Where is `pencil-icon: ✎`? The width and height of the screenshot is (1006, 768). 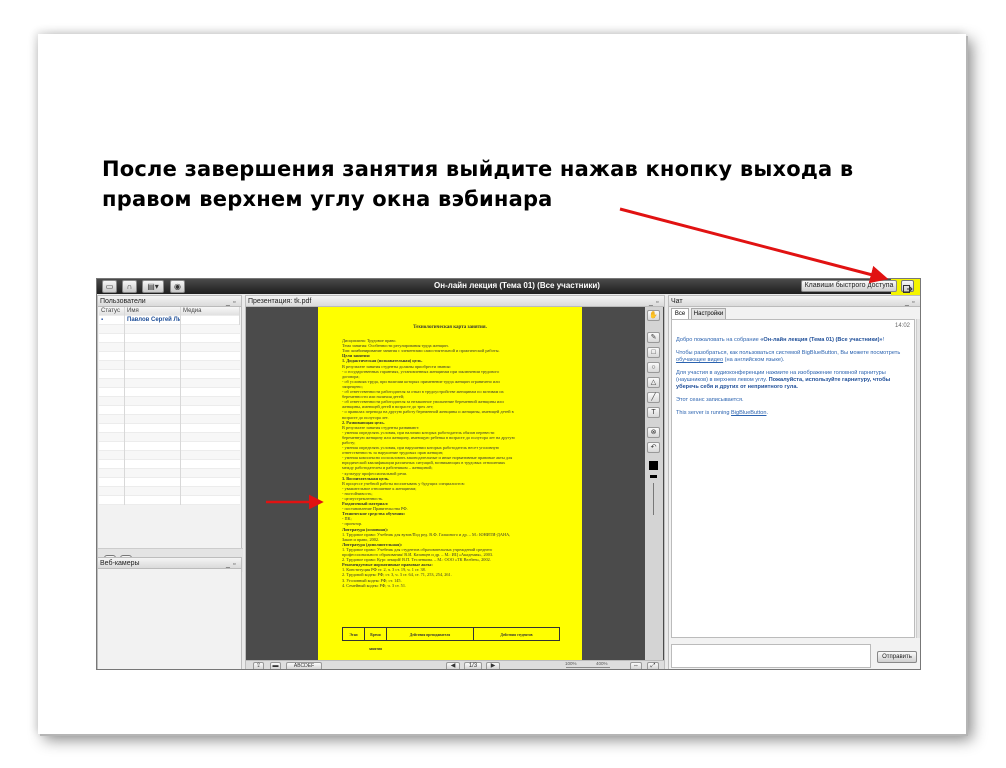
pencil-icon: ✎ is located at coordinates (653, 337).